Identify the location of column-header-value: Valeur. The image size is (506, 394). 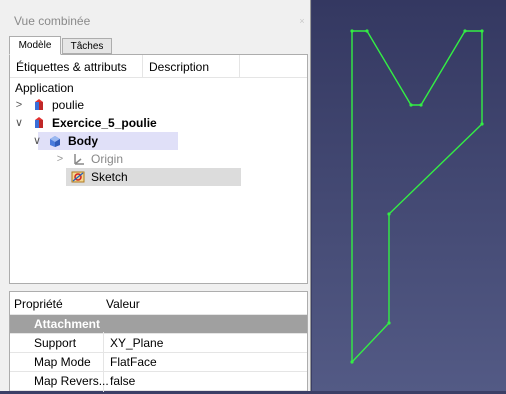
(123, 304).